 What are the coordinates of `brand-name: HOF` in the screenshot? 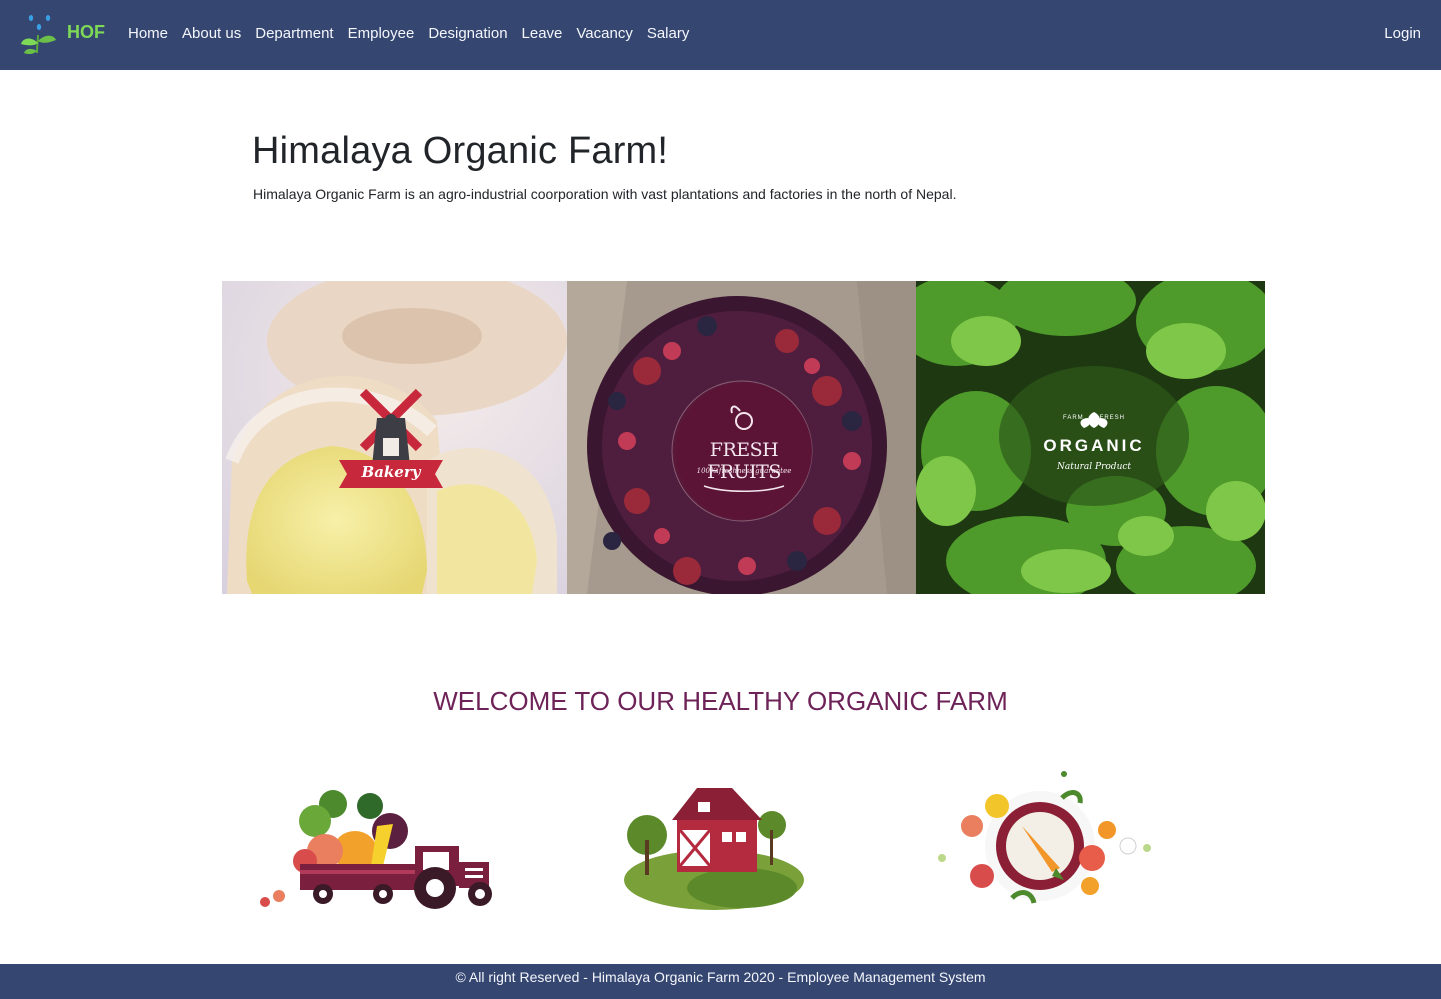 It's located at (86, 32).